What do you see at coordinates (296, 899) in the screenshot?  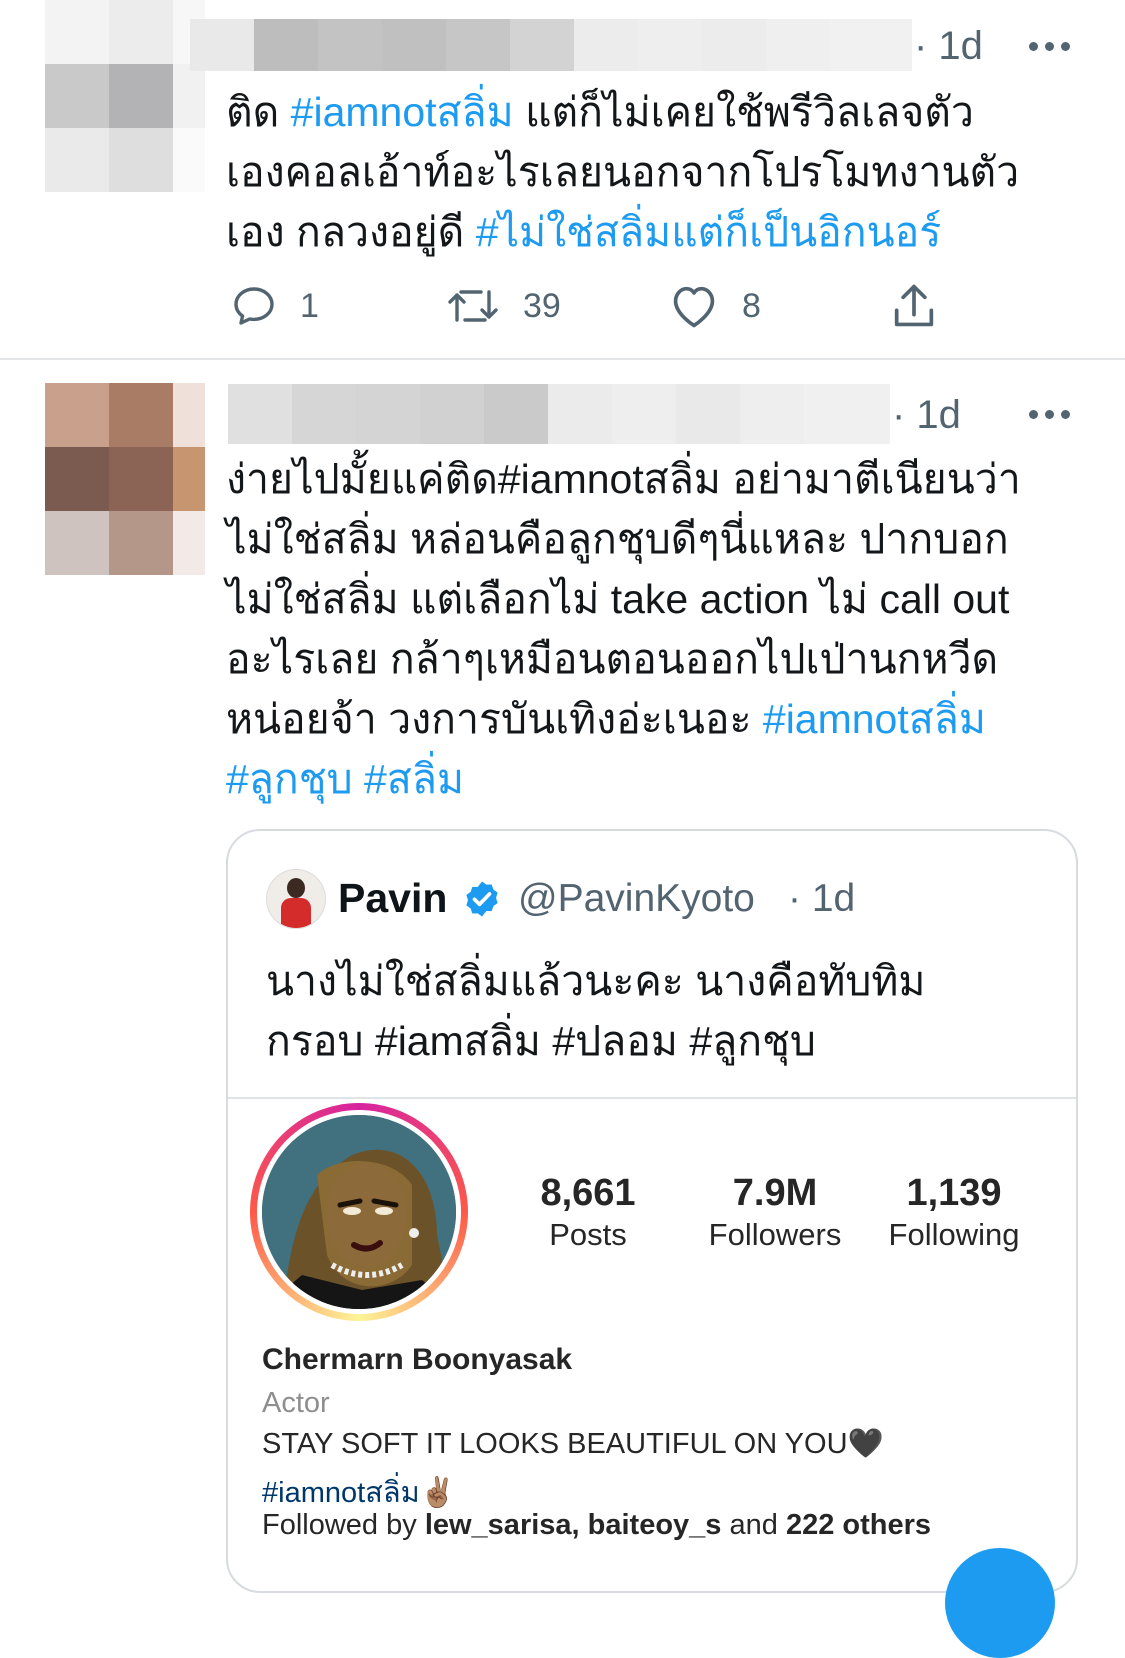 I see `quote-avatar` at bounding box center [296, 899].